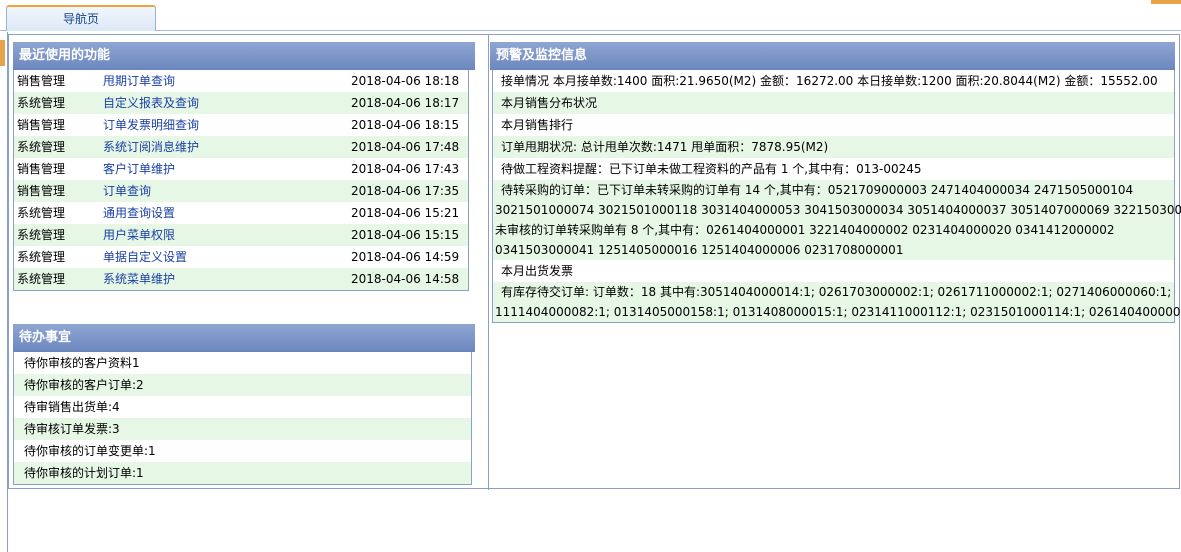  I want to click on function-last-used-time: 2018-04-06 14:59, so click(405, 257).